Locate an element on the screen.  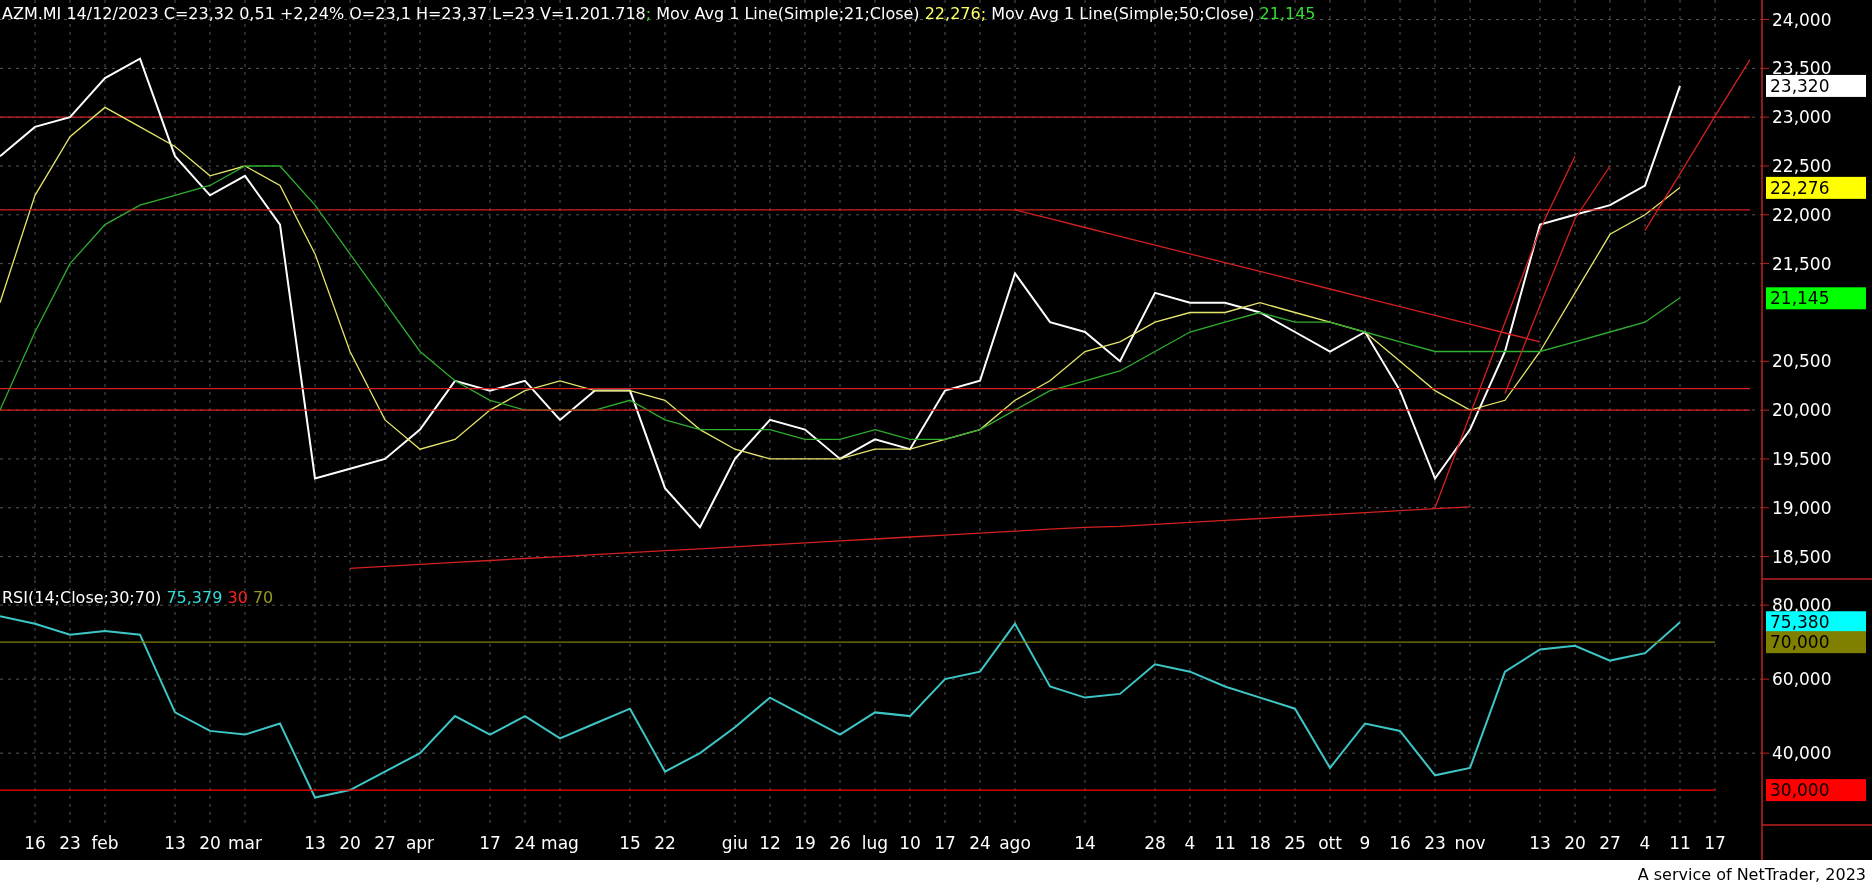
value-marker: 30,000 is located at coordinates (1816, 790).